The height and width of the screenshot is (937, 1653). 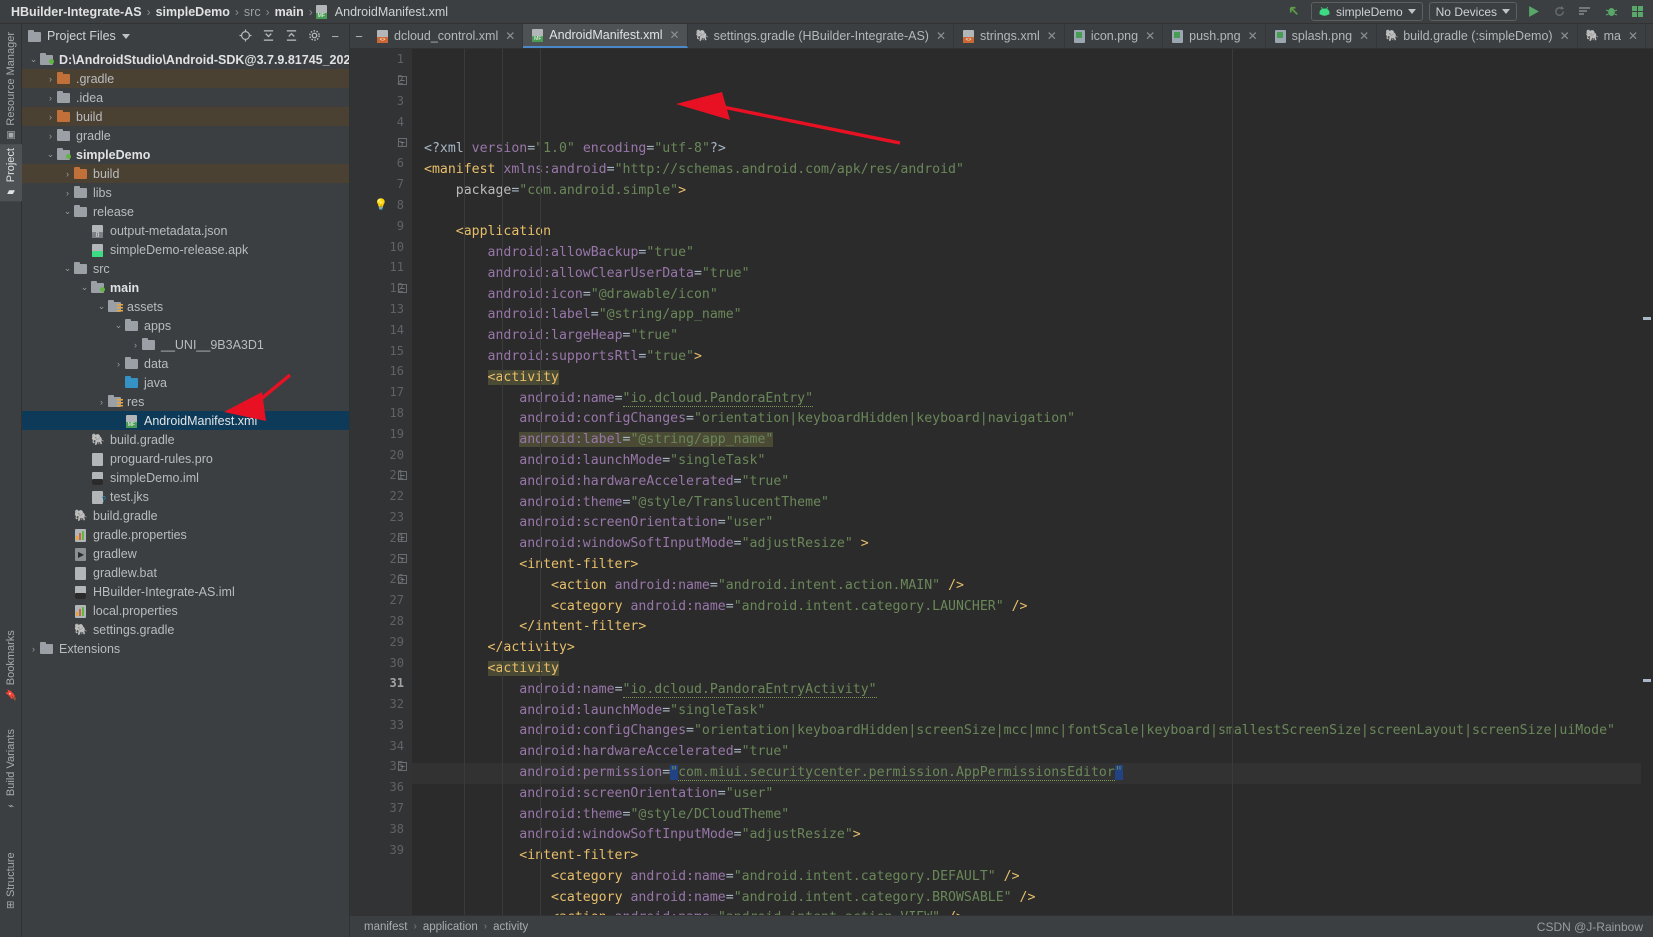 What do you see at coordinates (185, 477) in the screenshot?
I see `tree-item-simpledemo-iml: simpleDemo.iml` at bounding box center [185, 477].